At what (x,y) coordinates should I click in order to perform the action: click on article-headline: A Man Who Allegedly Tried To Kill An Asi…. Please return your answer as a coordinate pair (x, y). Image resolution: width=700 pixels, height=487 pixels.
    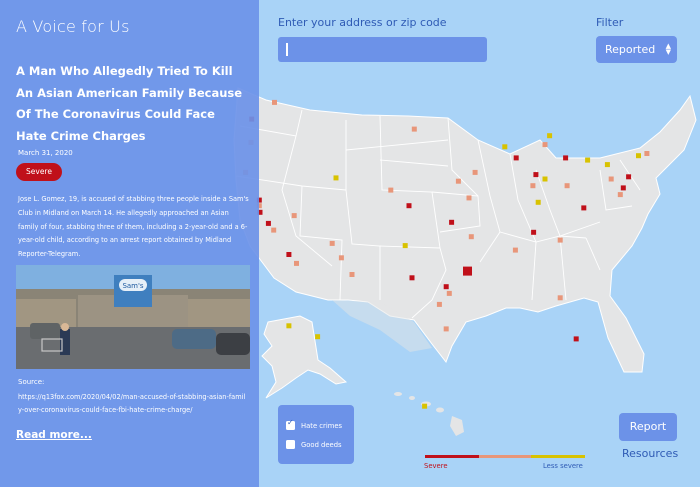
    Looking at the image, I should click on (129, 103).